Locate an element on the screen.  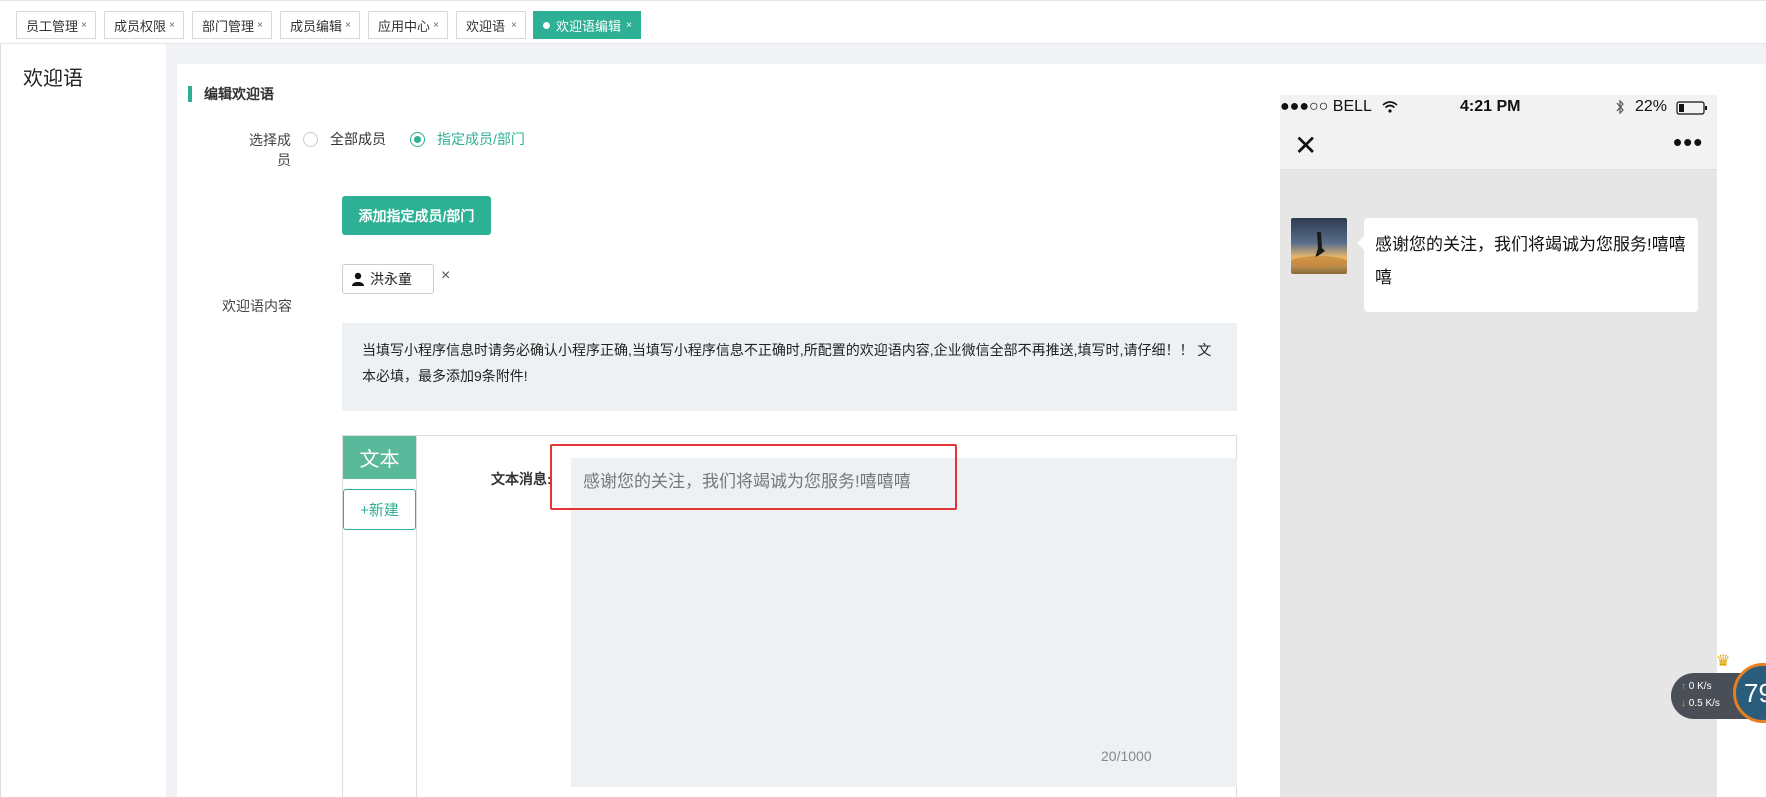
speed-gauge-value: 79 is located at coordinates (1755, 692).